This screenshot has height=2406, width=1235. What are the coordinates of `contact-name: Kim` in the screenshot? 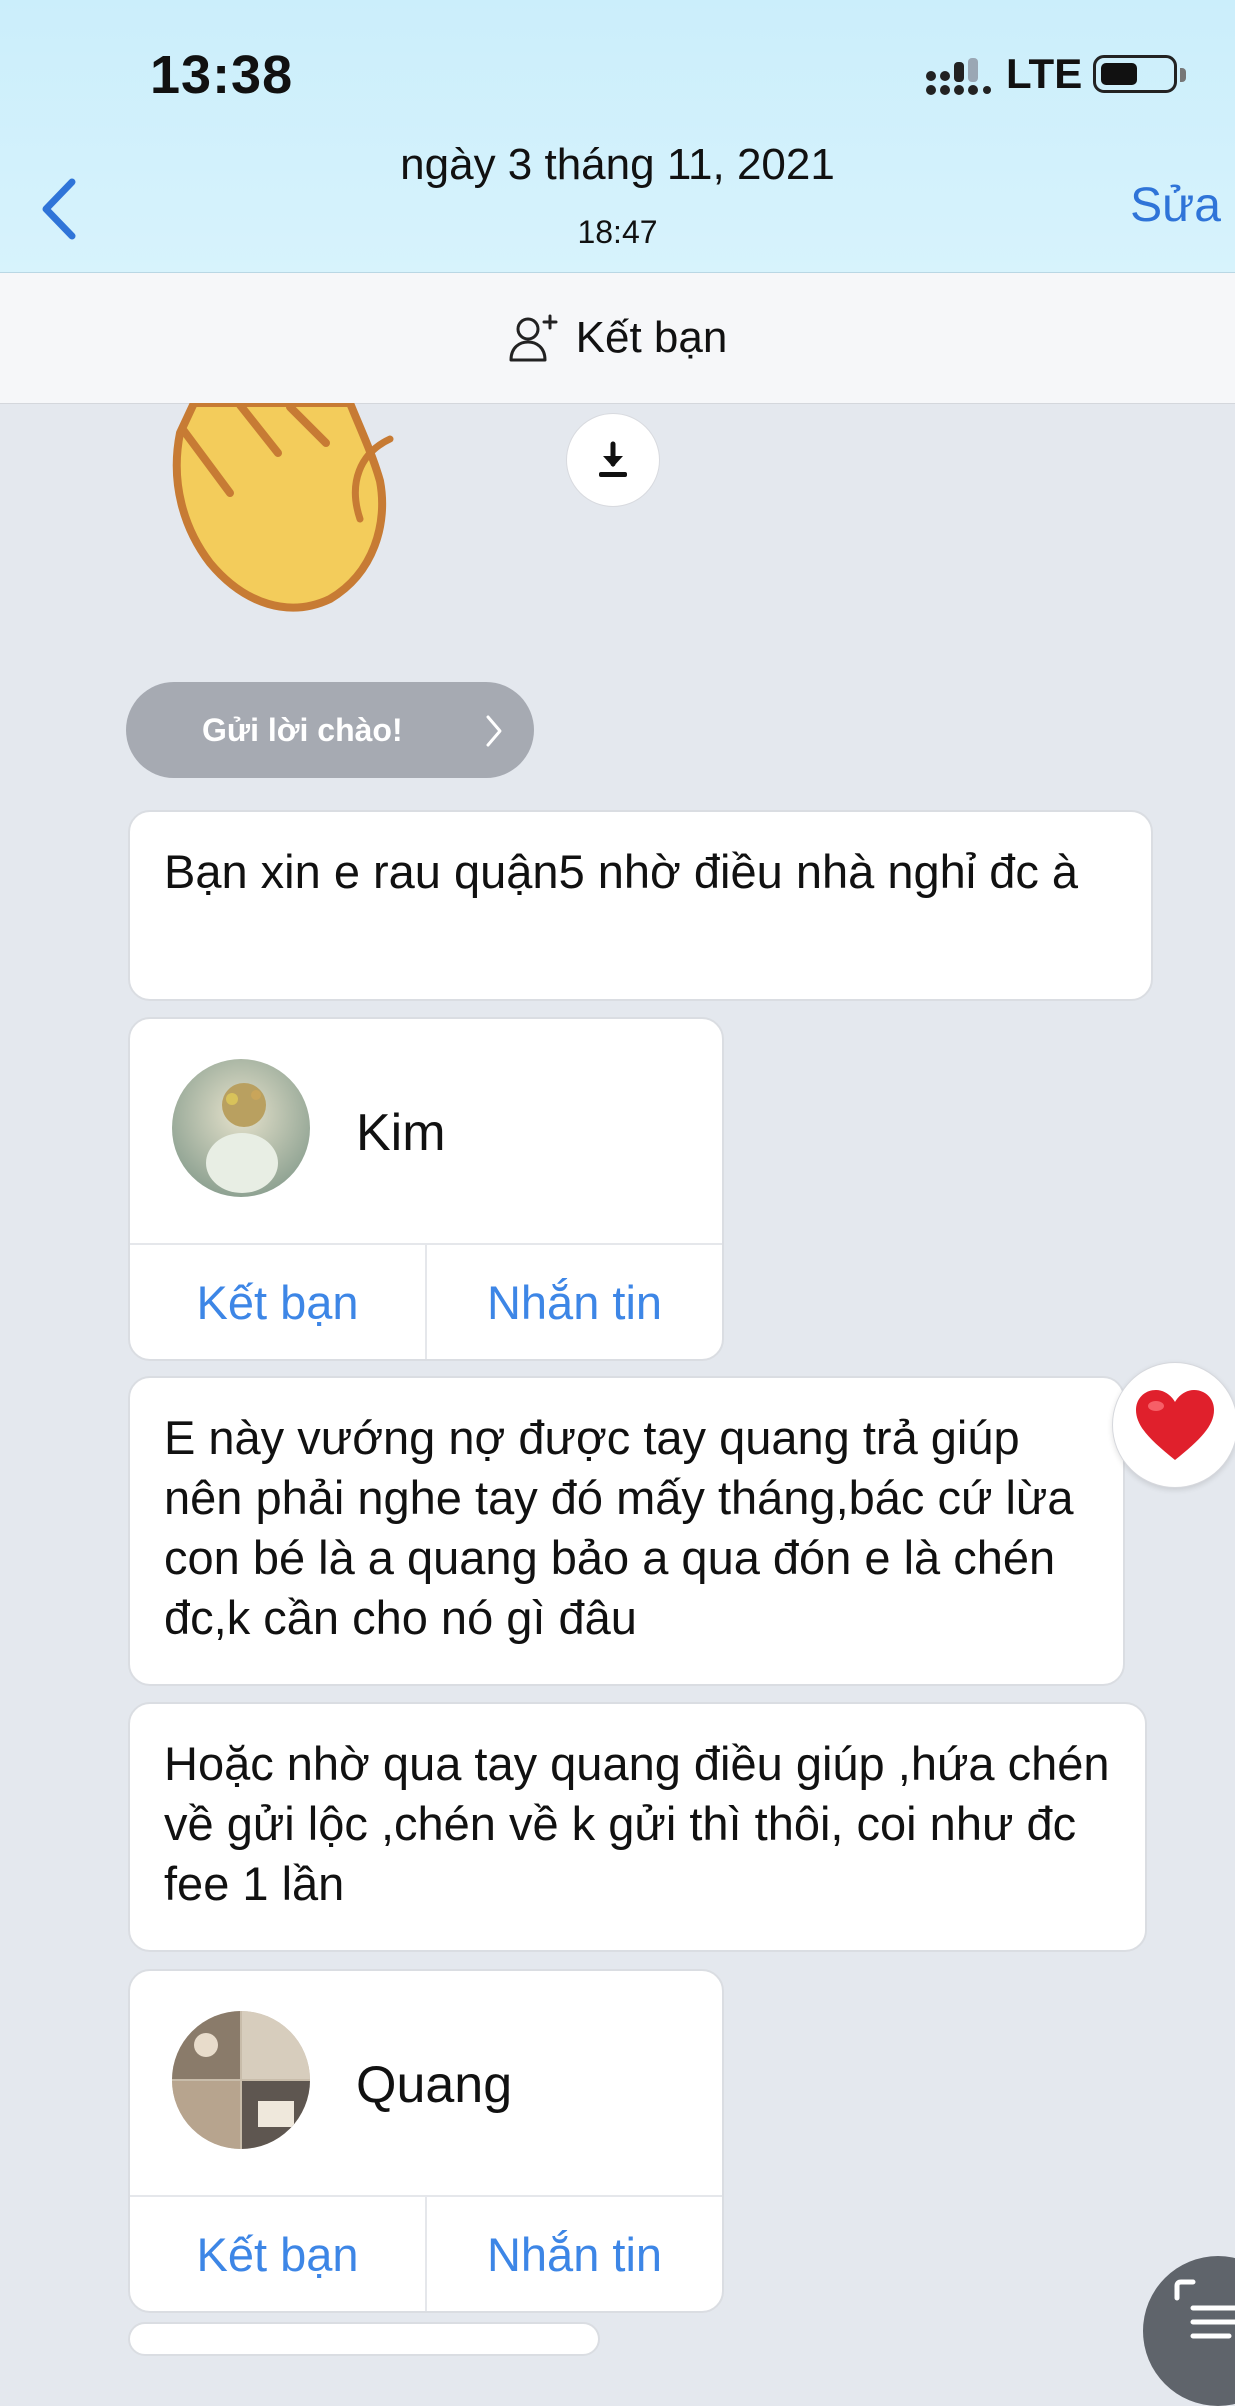 It's located at (401, 1133).